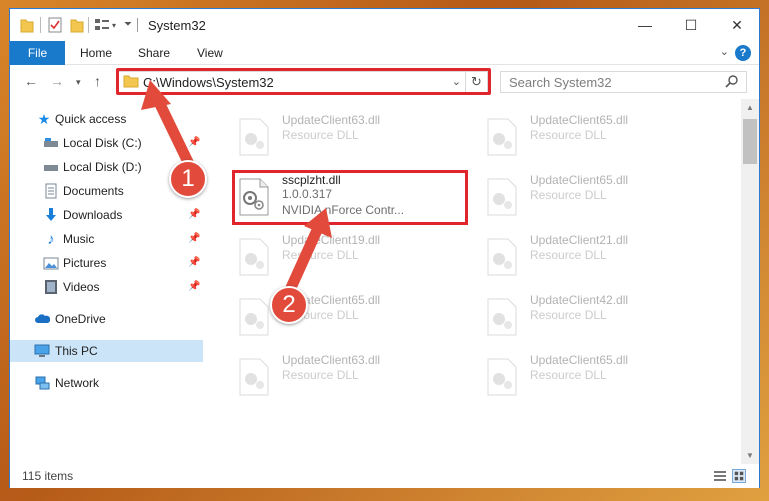 The height and width of the screenshot is (501, 769). Describe the element at coordinates (128, 27) in the screenshot. I see `customize-toolbar-icon: ⏷` at that location.